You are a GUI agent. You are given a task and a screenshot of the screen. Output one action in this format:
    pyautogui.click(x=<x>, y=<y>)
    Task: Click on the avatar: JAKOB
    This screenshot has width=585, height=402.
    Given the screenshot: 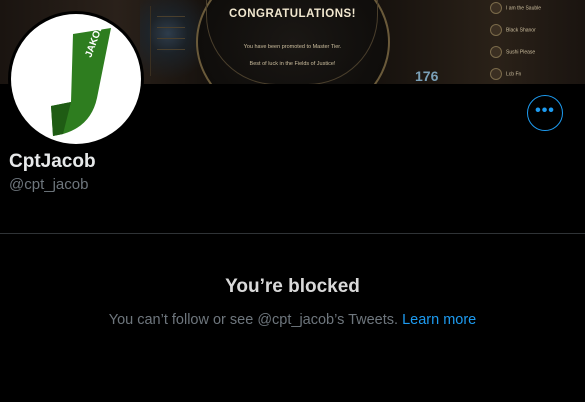 What is the action you would take?
    pyautogui.click(x=76, y=79)
    